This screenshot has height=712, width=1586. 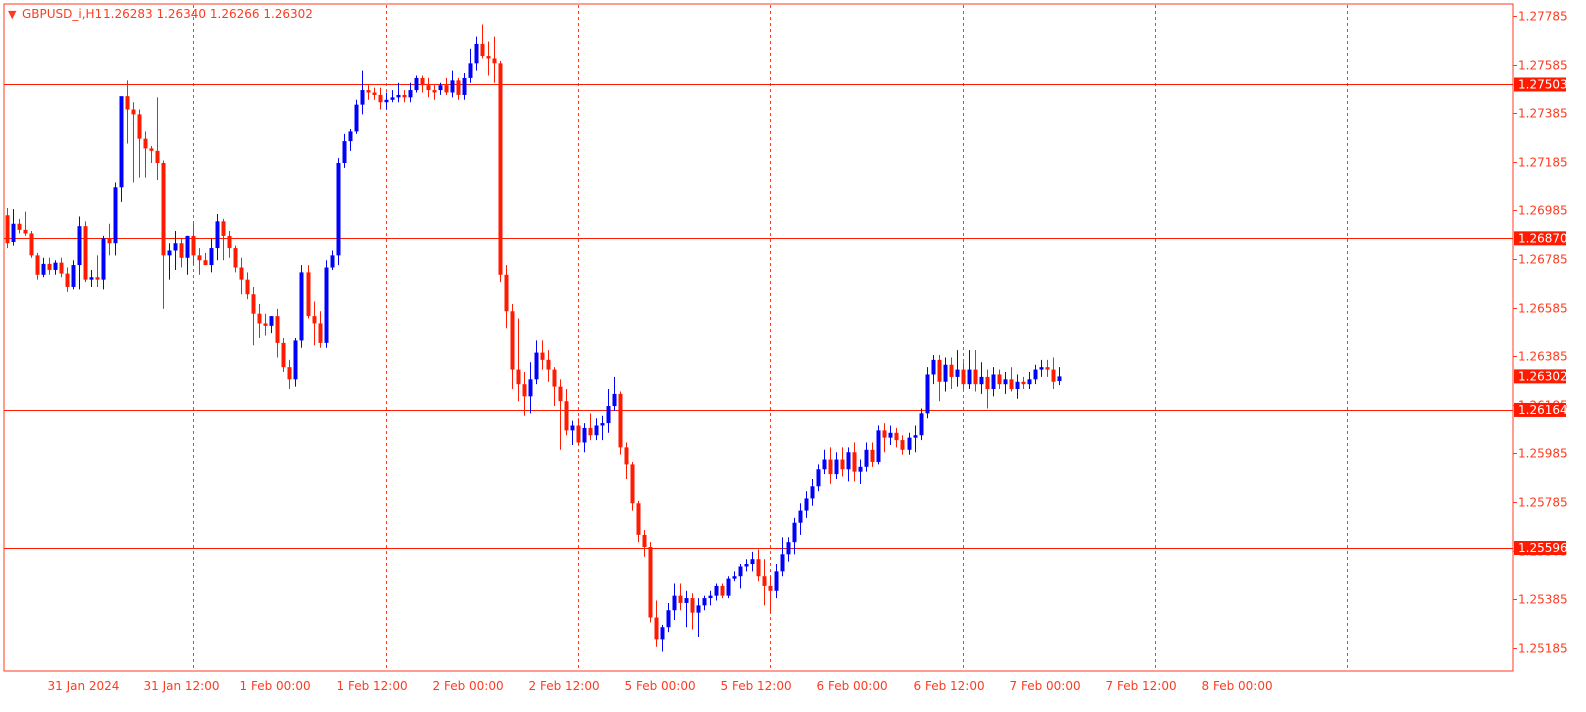 What do you see at coordinates (1543, 84) in the screenshot?
I see `price-label: 1.27503` at bounding box center [1543, 84].